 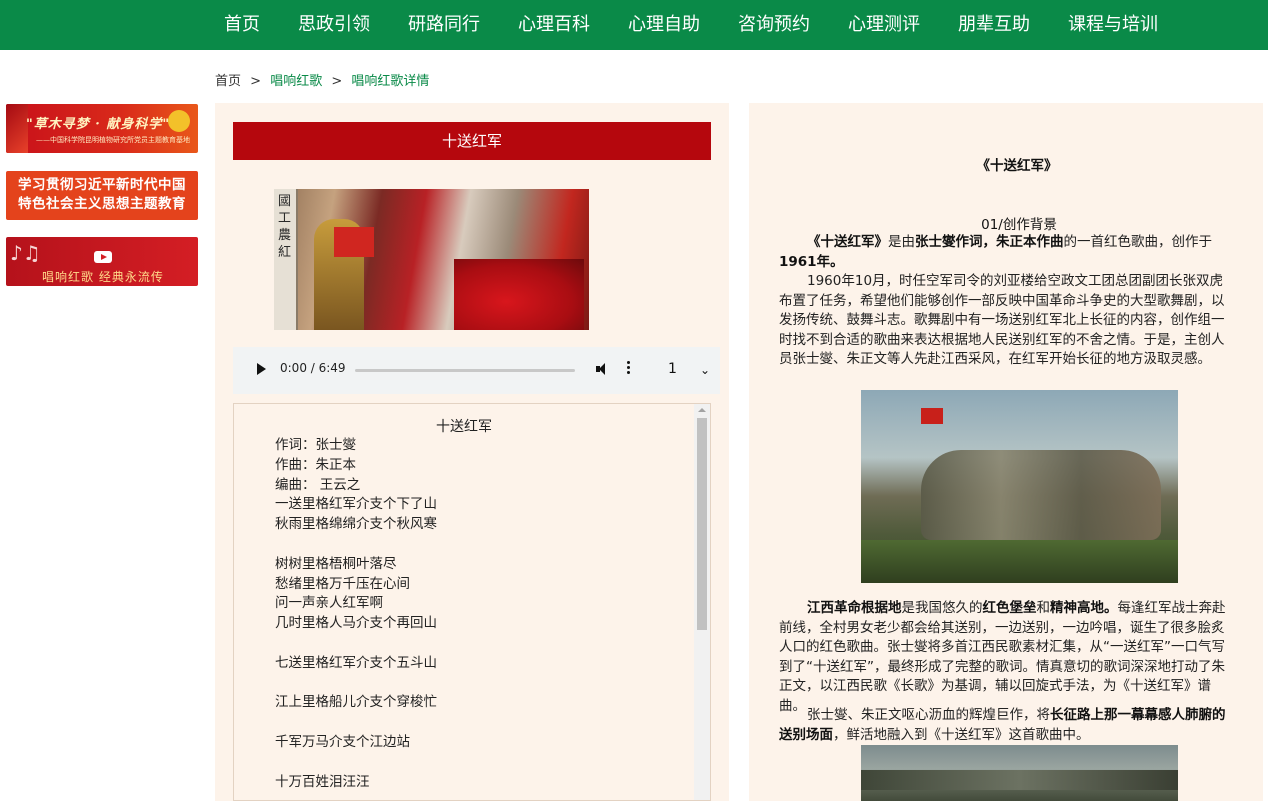 I want to click on cover-red-cloth, so click(x=519, y=294).